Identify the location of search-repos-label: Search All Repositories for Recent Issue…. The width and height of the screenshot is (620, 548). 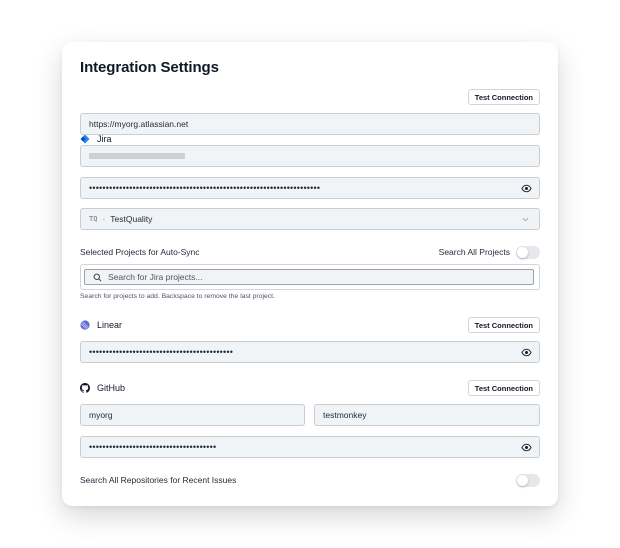
(158, 480).